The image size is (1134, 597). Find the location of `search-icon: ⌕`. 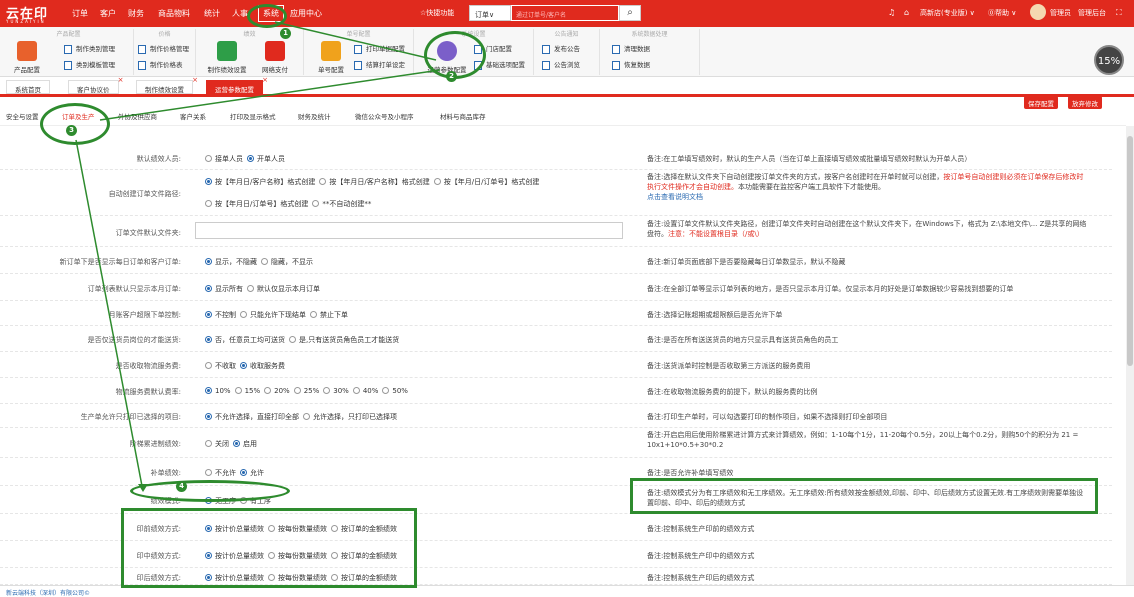

search-icon: ⌕ is located at coordinates (630, 13).